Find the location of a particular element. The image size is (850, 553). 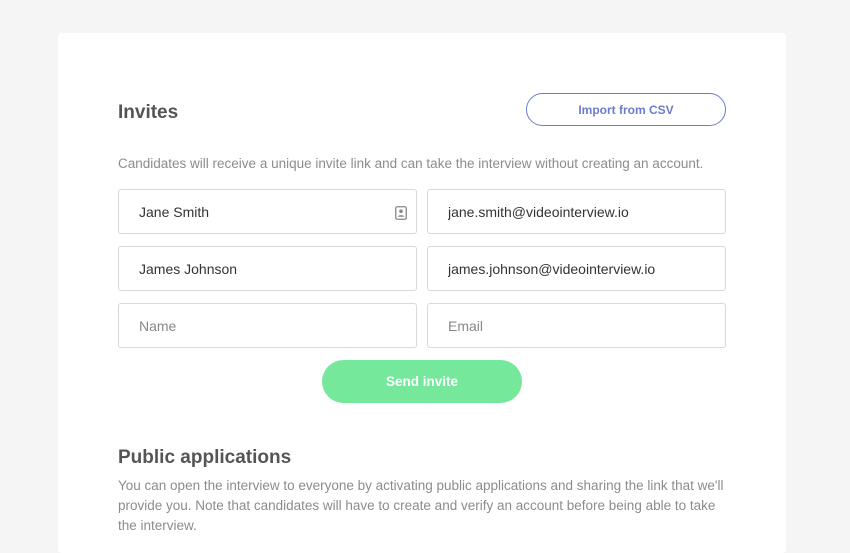

contact-card-icon is located at coordinates (401, 213).